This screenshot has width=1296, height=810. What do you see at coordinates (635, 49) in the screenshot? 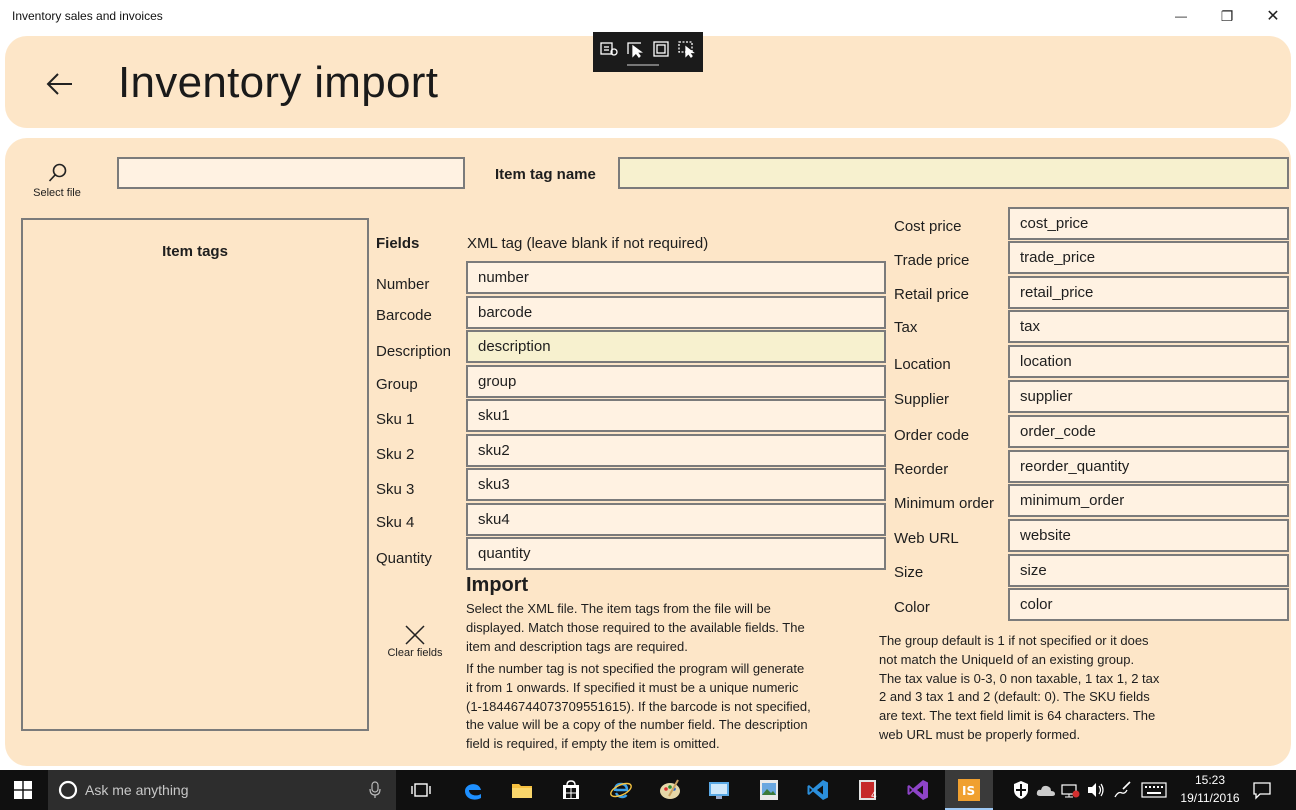
I see `select-element-icon` at bounding box center [635, 49].